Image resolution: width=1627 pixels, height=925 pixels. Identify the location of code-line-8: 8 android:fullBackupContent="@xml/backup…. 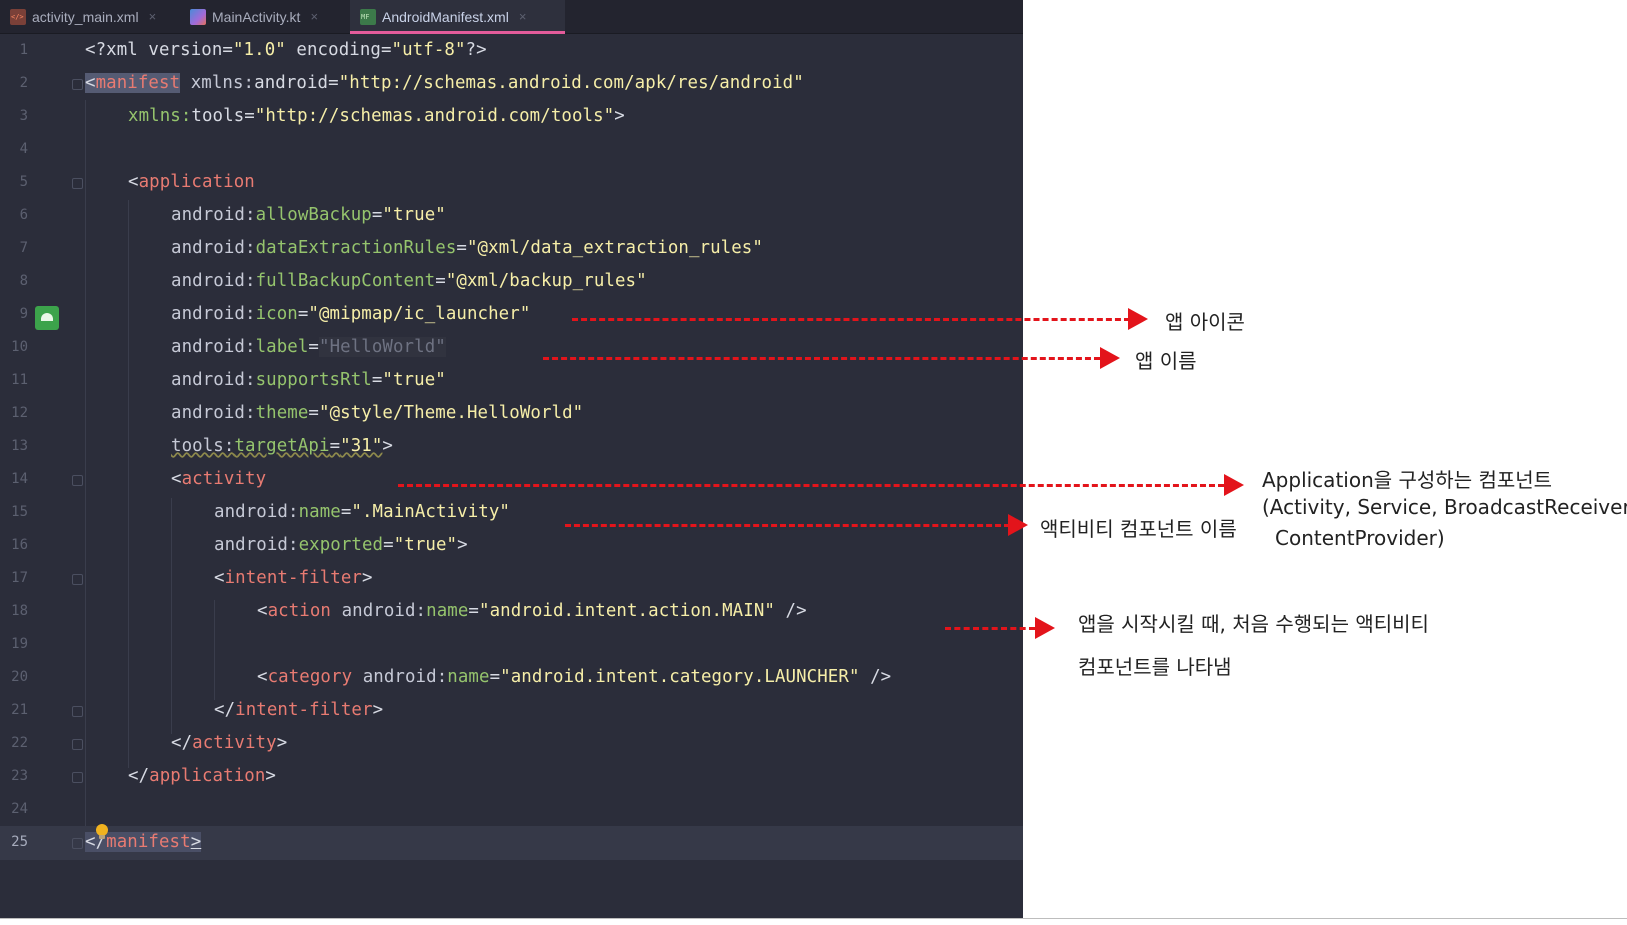
(511, 282).